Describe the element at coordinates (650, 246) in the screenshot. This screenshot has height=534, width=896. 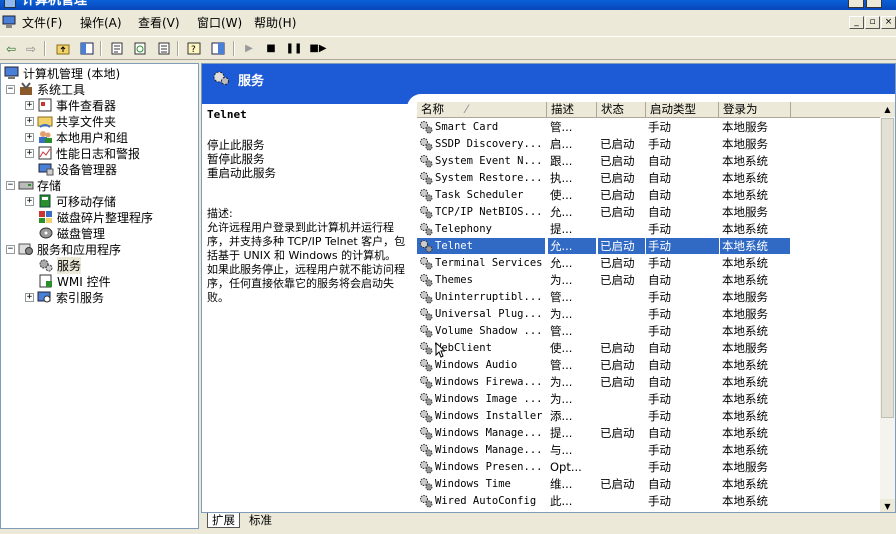
I see `service-row: Telnet 允... 已启动 手动 本地系统` at that location.